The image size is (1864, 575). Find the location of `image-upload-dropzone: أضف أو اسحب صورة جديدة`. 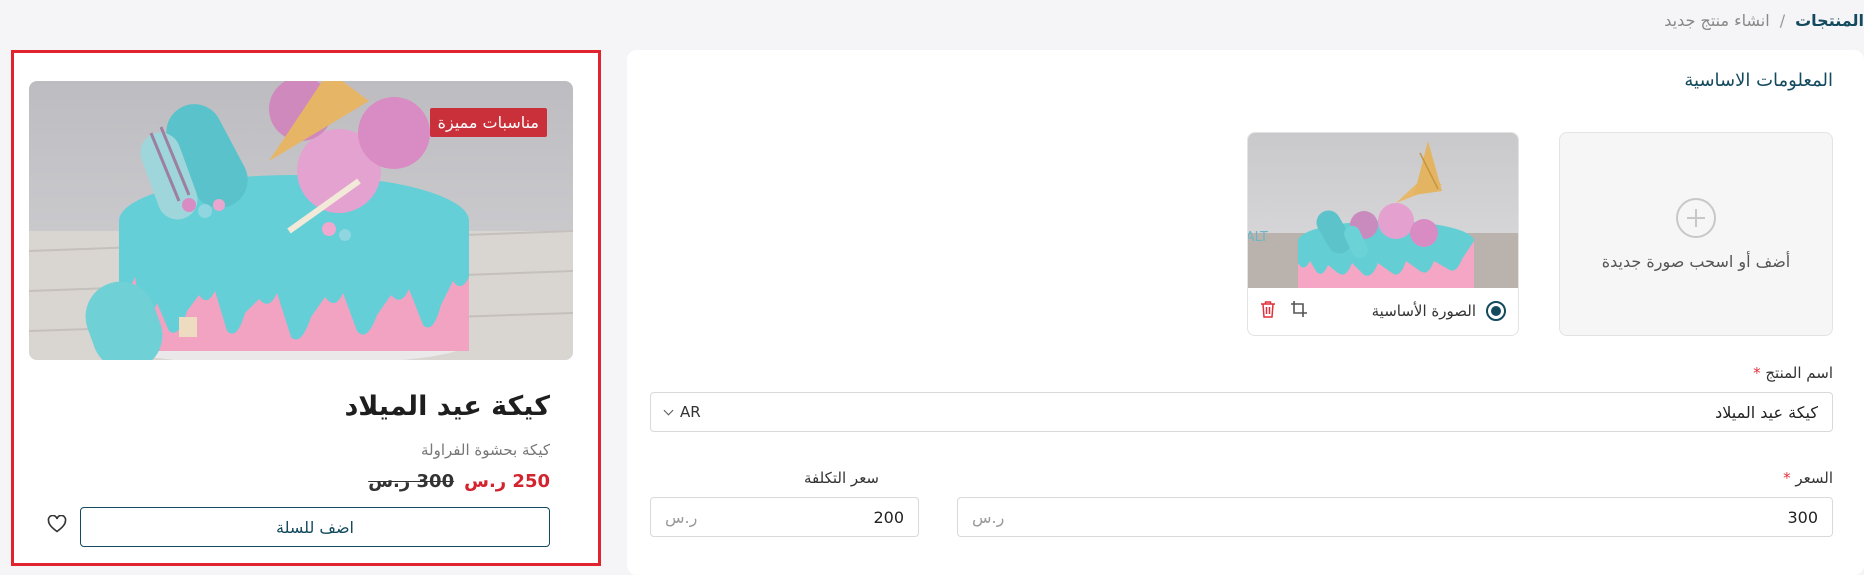

image-upload-dropzone: أضف أو اسحب صورة جديدة is located at coordinates (1696, 234).